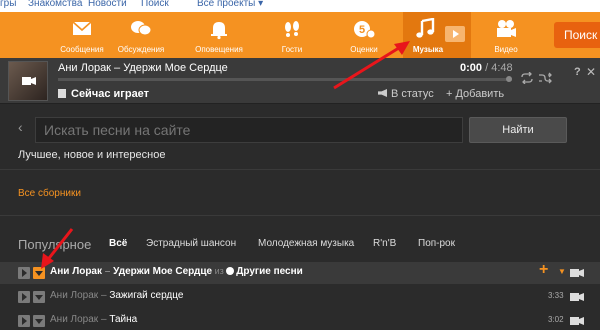 This screenshot has width=600, height=330. Describe the element at coordinates (162, 271) in the screenshot. I see `song-title: Удержи Мое Сердце` at that location.